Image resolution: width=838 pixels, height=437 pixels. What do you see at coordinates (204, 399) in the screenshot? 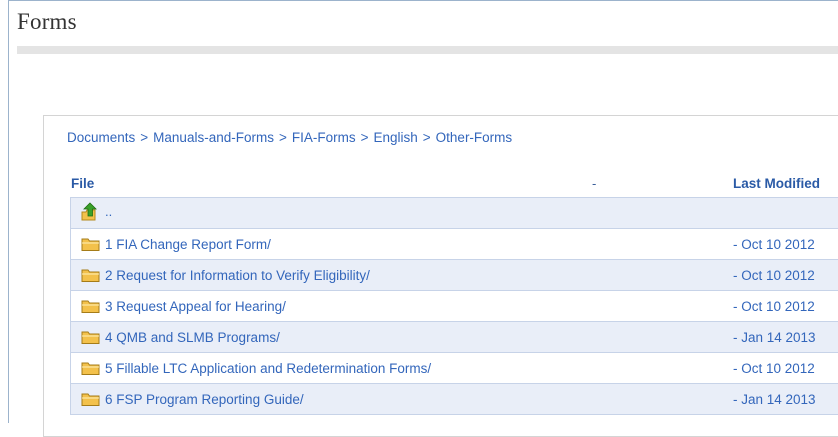
I see `folder-link: 6 FSP Program Reporting Guide/` at bounding box center [204, 399].